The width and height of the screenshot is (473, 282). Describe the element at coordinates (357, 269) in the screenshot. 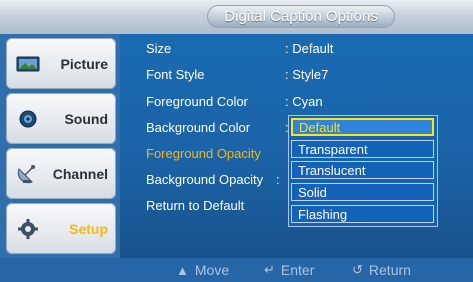

I see `return-icon: ↺` at that location.